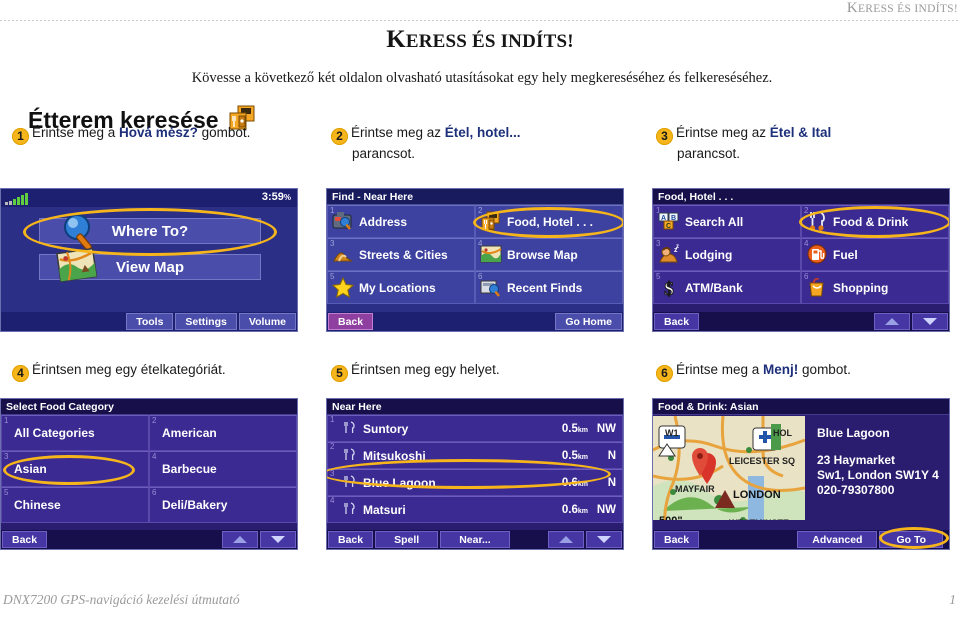  Describe the element at coordinates (162, 134) in the screenshot. I see `step-caption-1: 1 Érintse meg a Hová mész? gombot.` at that location.